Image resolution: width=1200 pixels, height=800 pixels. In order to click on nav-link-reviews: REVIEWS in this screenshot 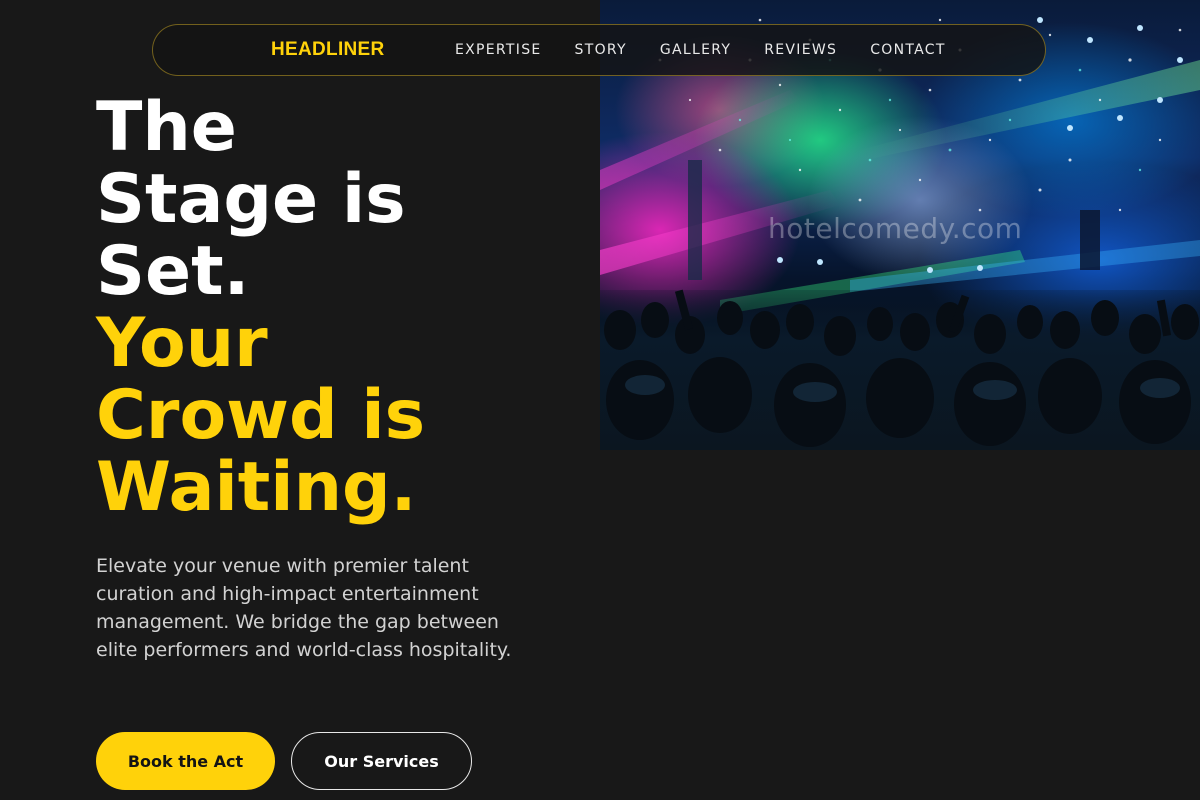, I will do `click(800, 50)`.